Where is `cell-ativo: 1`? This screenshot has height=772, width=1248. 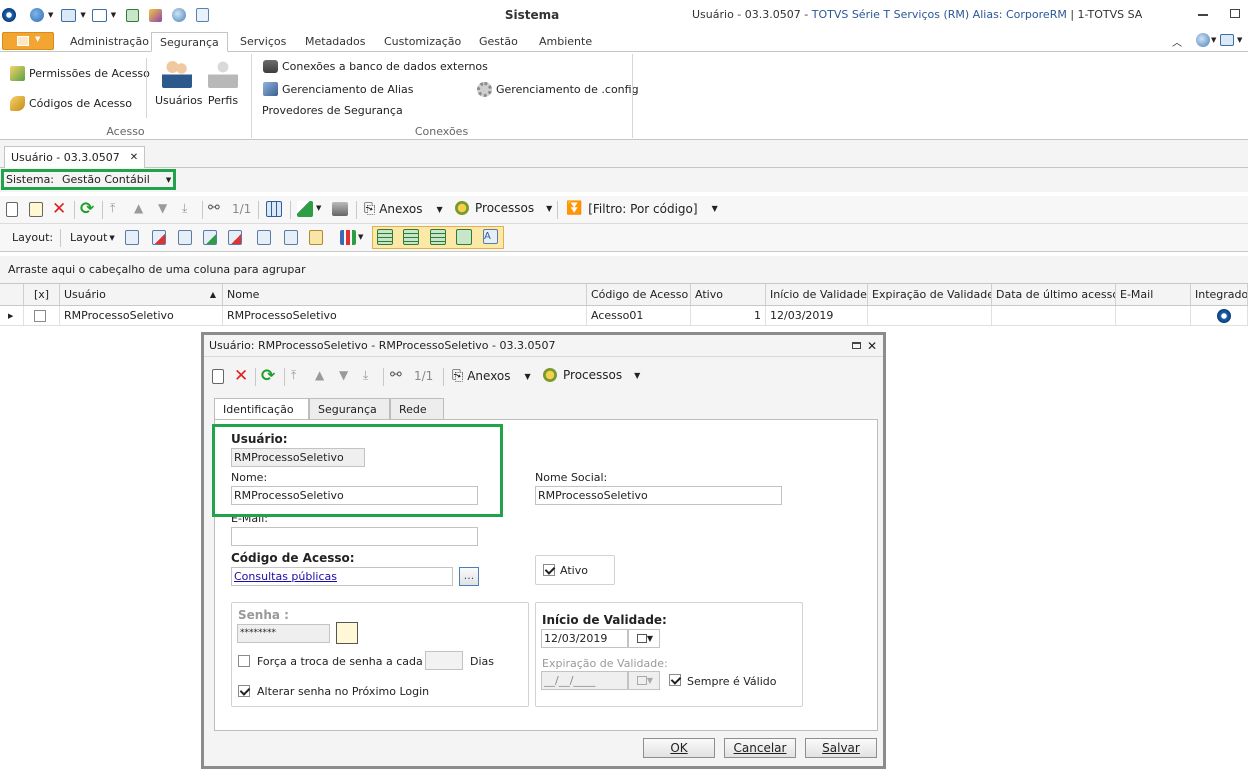
cell-ativo: 1 is located at coordinates (728, 316).